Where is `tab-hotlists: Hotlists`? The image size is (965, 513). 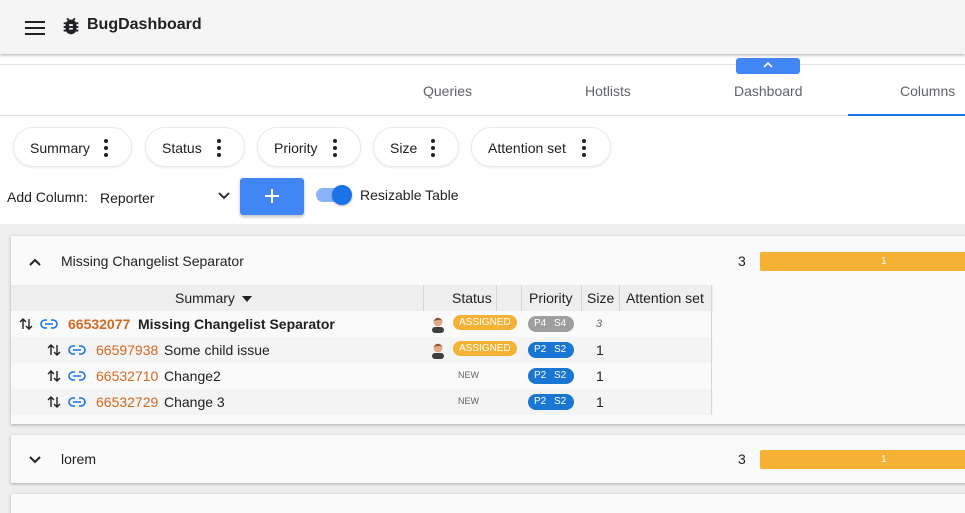
tab-hotlists: Hotlists is located at coordinates (608, 91).